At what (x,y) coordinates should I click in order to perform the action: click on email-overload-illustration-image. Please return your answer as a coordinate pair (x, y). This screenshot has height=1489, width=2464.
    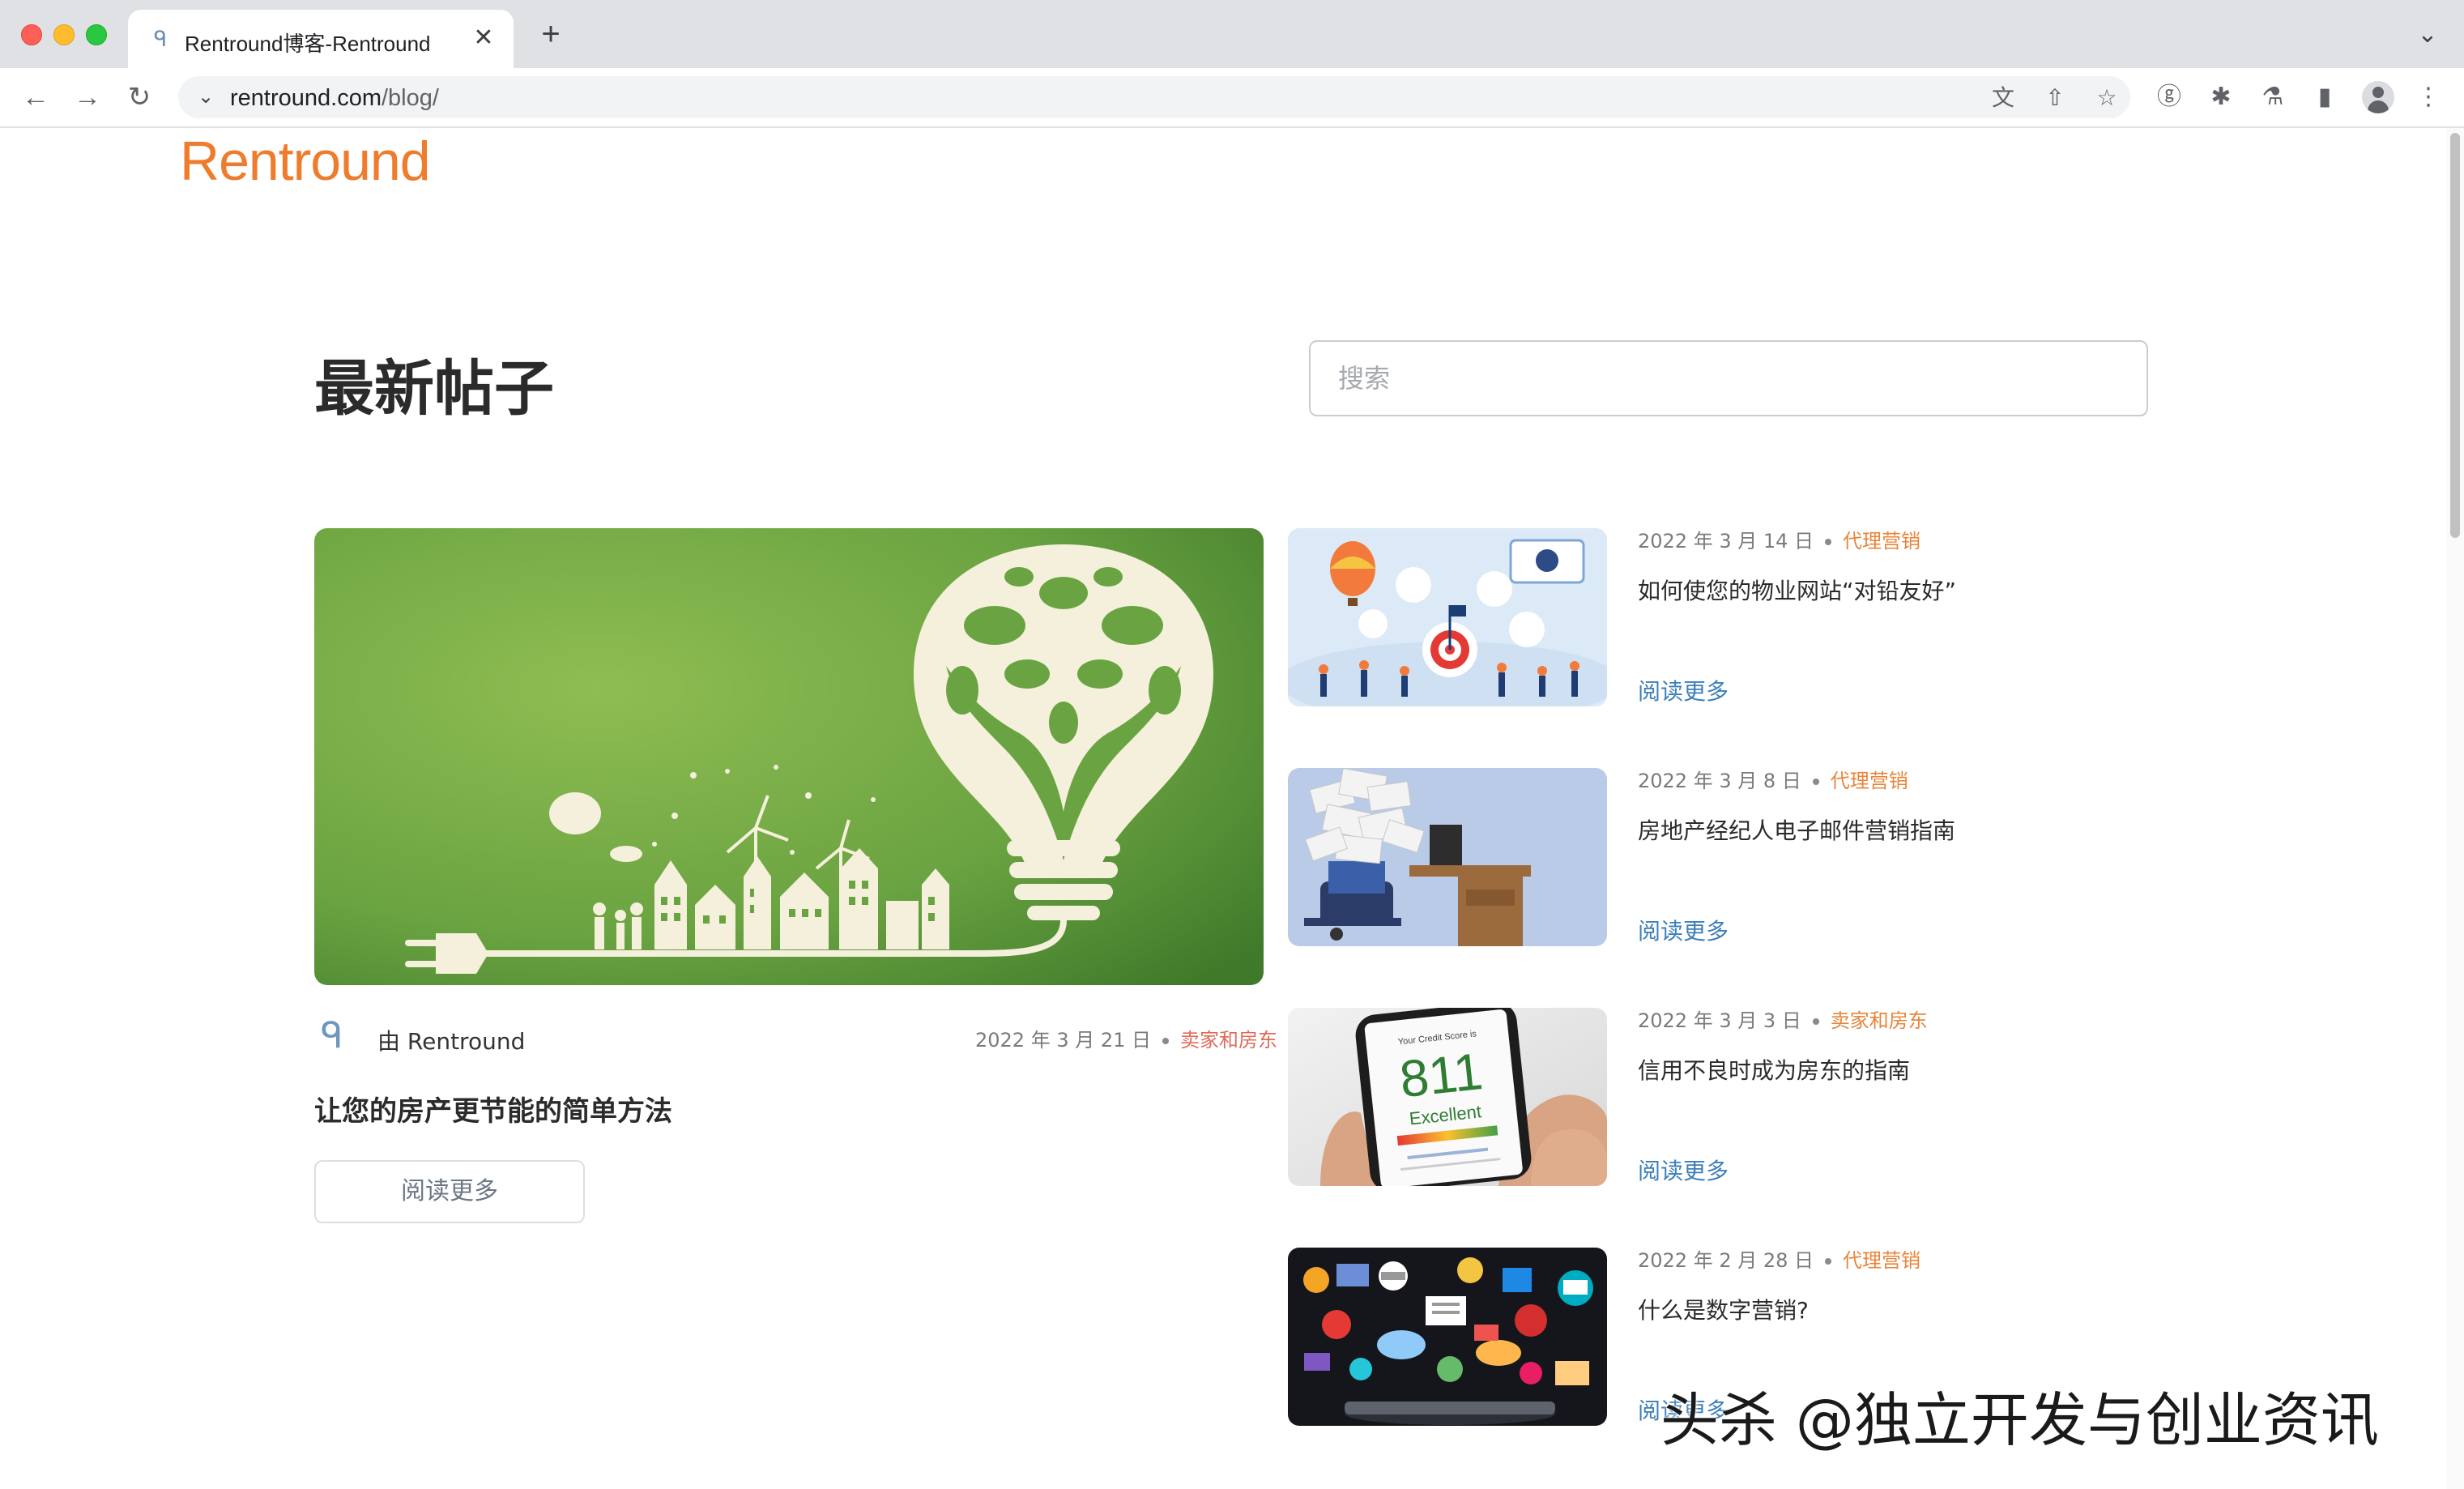
    Looking at the image, I should click on (1447, 857).